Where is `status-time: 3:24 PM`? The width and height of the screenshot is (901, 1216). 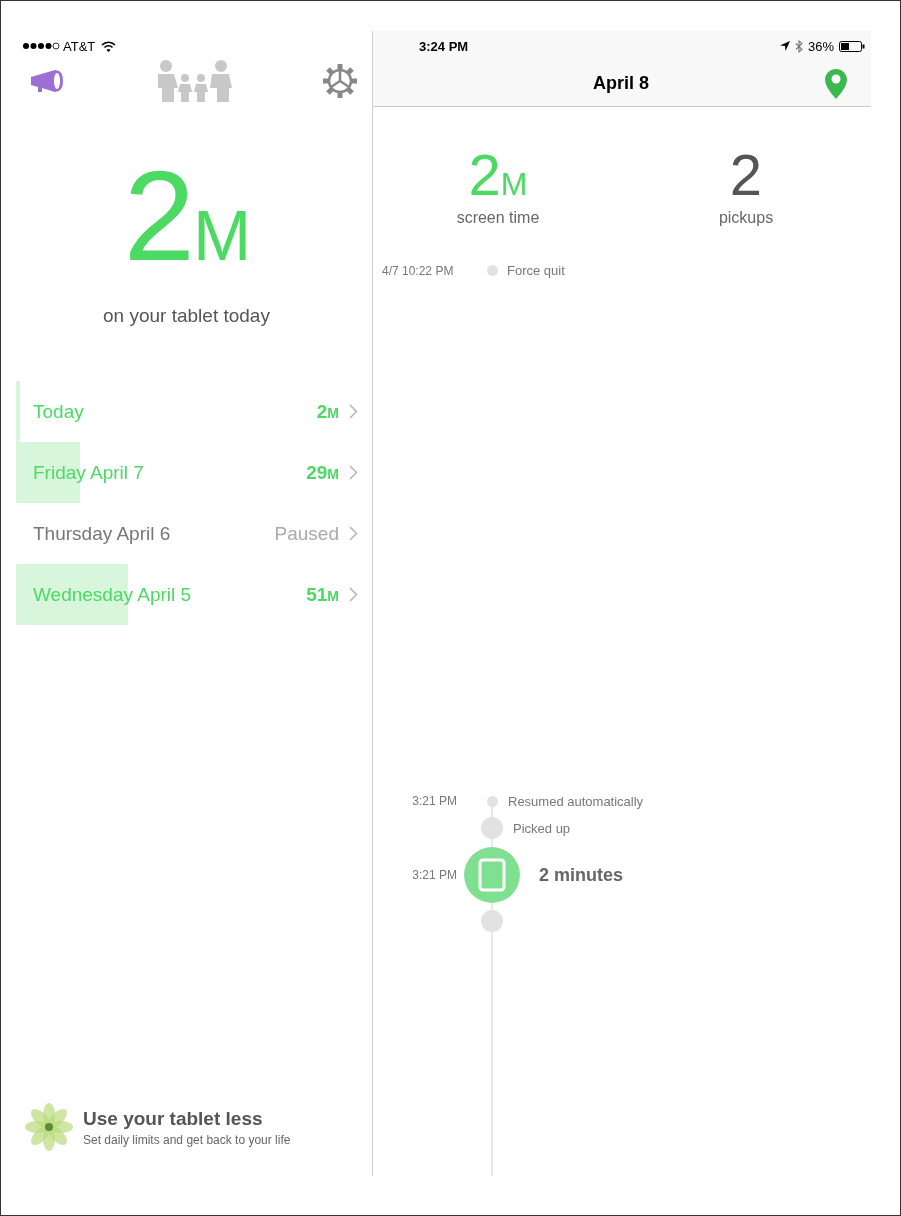
status-time: 3:24 PM is located at coordinates (444, 46).